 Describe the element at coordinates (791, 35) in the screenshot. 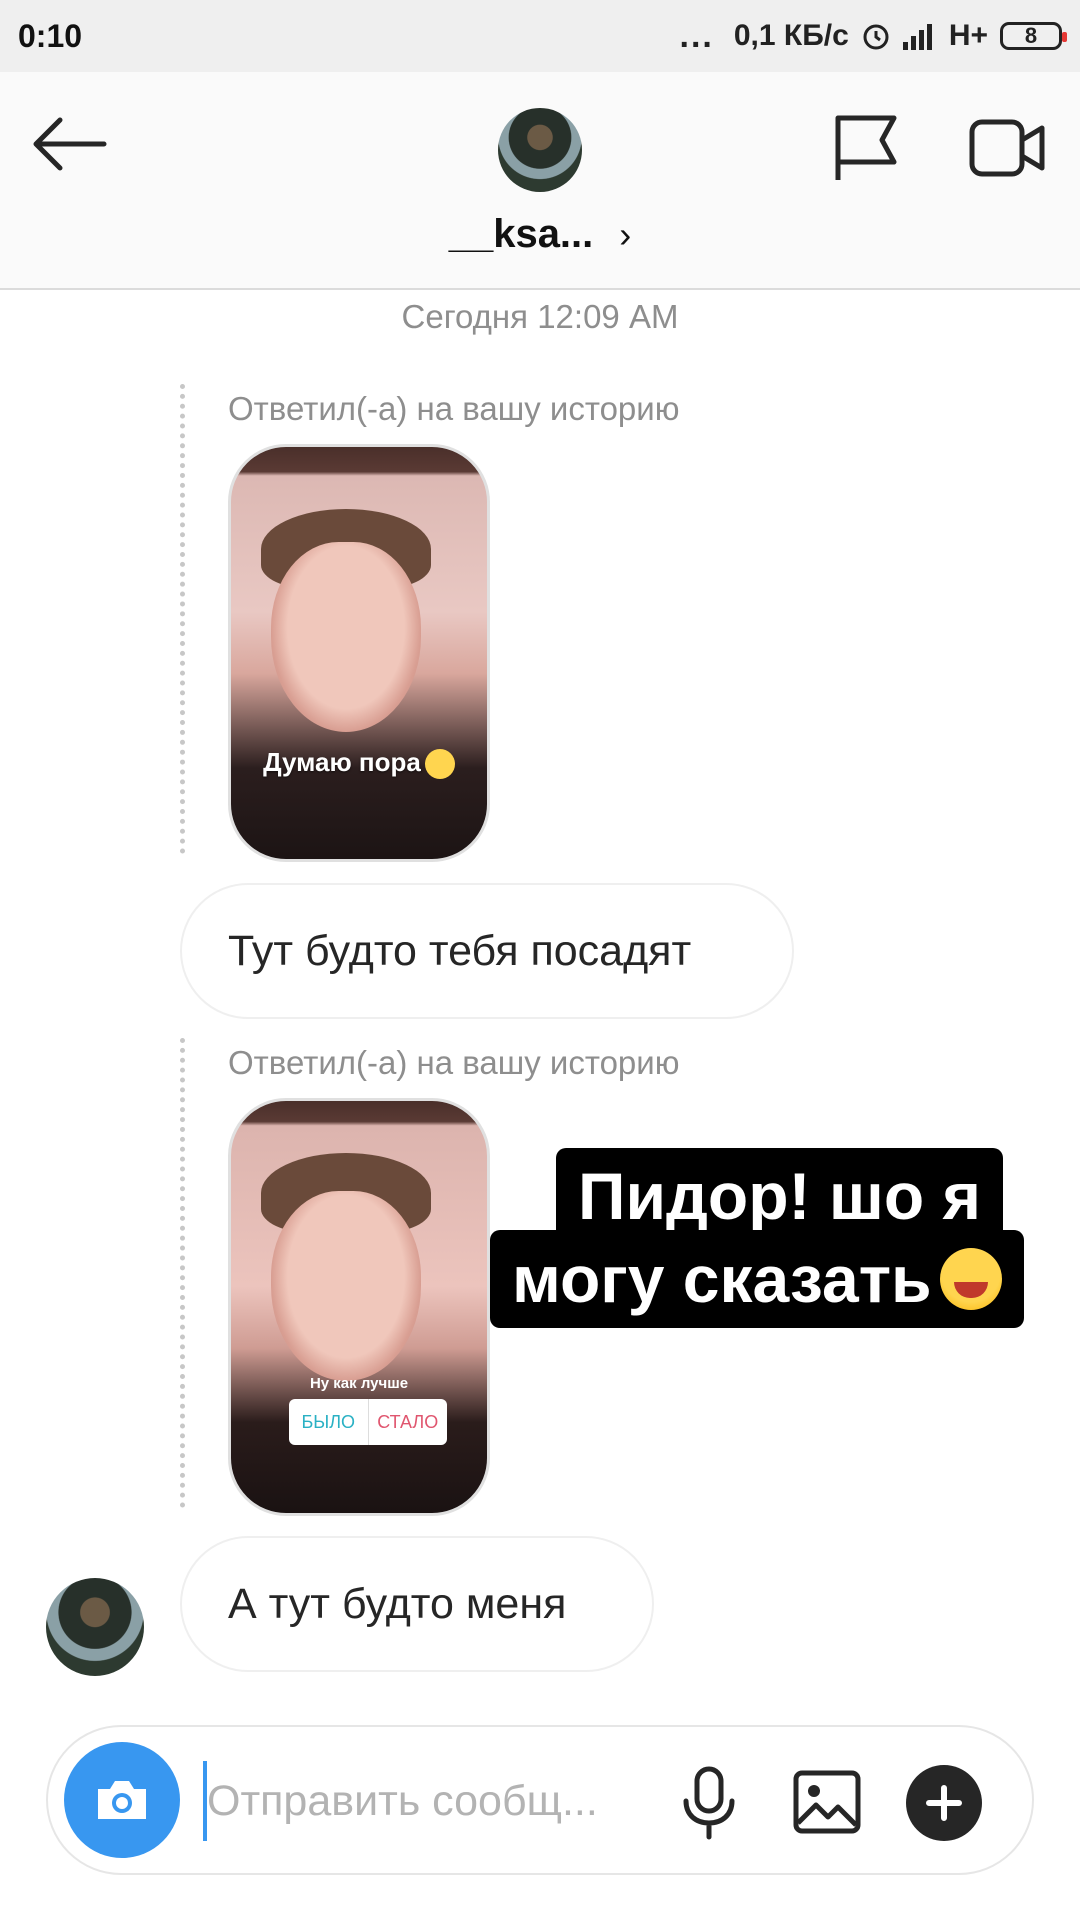

I see `network-speed: 0,1 КБ/с` at that location.